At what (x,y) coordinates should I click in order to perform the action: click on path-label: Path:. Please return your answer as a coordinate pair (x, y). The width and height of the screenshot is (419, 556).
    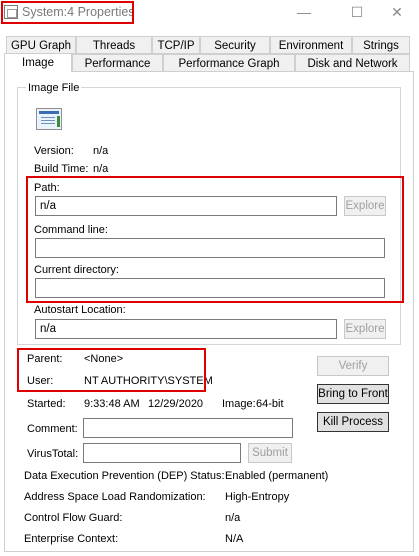
    Looking at the image, I should click on (47, 188).